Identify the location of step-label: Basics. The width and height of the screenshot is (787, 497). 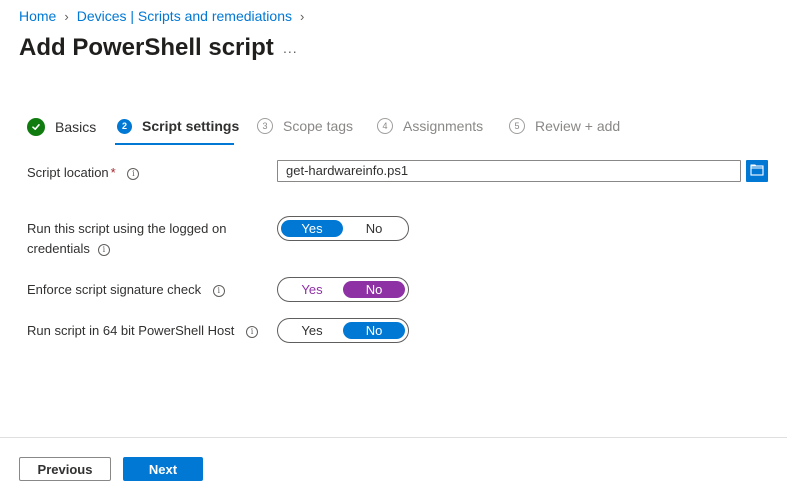
(76, 127).